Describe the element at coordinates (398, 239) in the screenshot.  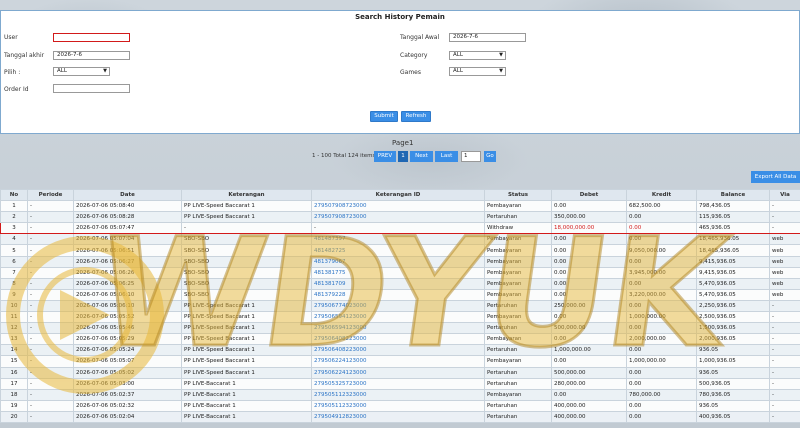
I see `cell-ket-id: 481487397` at that location.